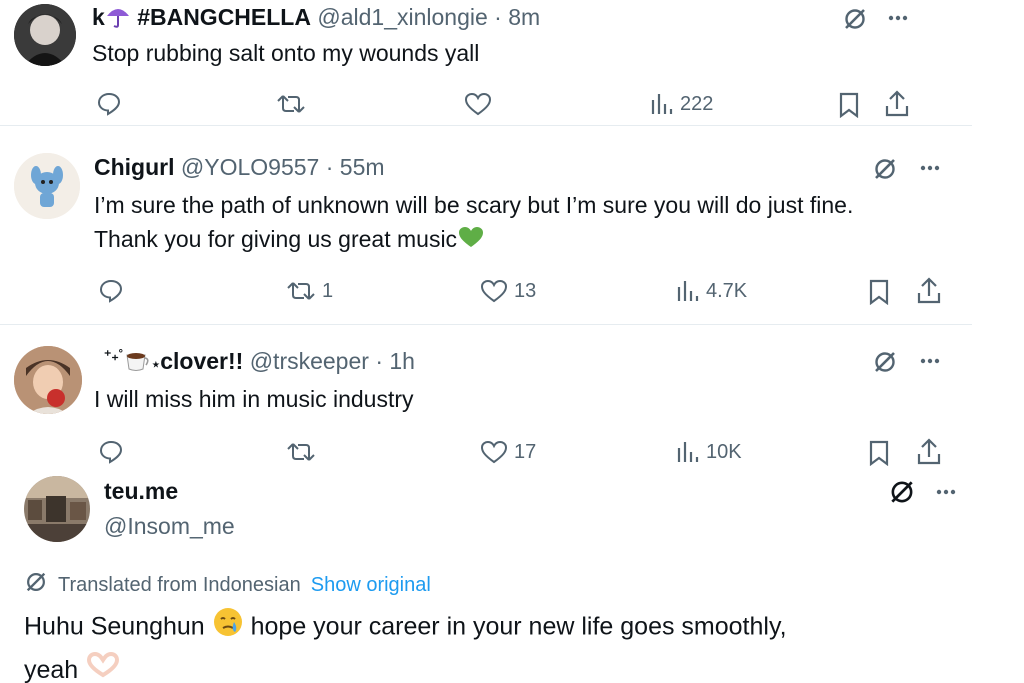  I want to click on like-button: 17, so click(508, 452).